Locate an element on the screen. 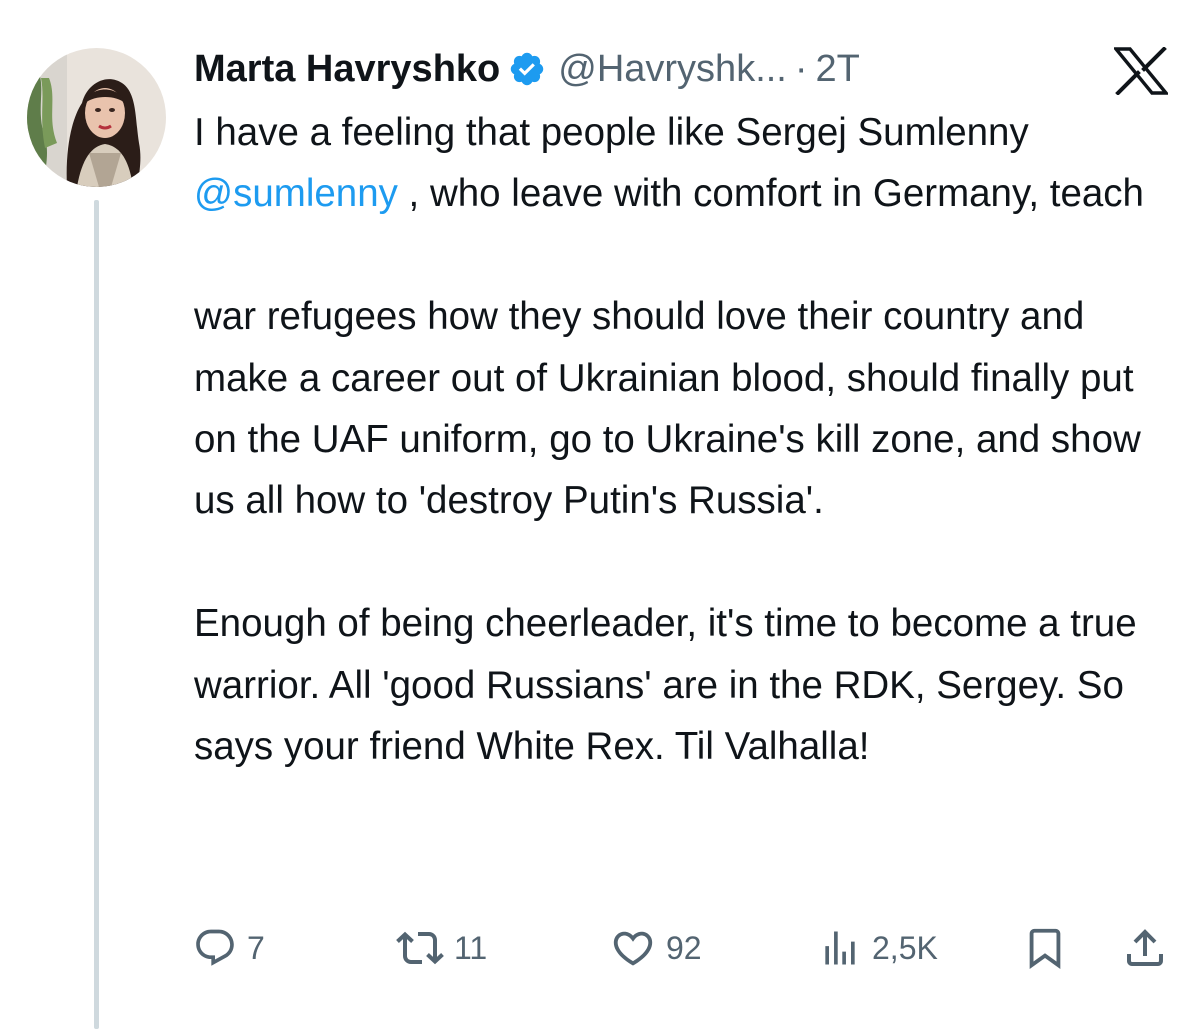 The width and height of the screenshot is (1200, 1029). like-count: 92 is located at coordinates (684, 947).